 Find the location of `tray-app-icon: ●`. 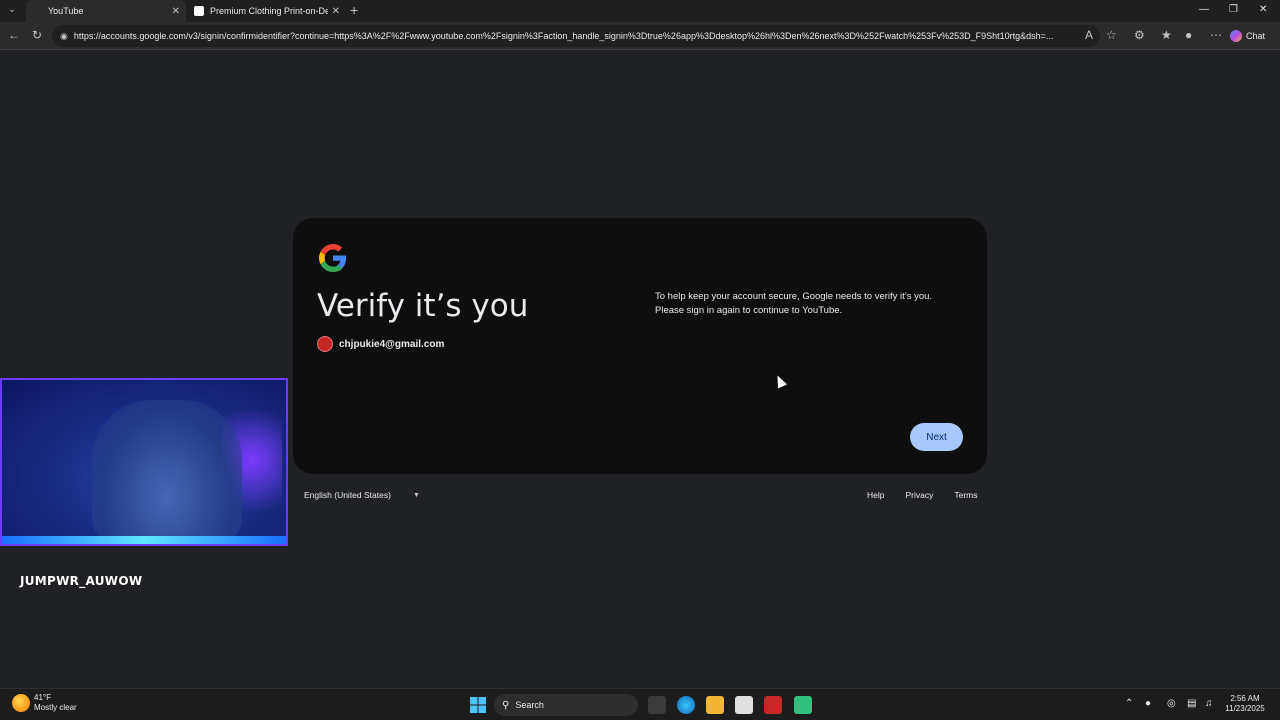

tray-app-icon: ● is located at coordinates (1148, 703).